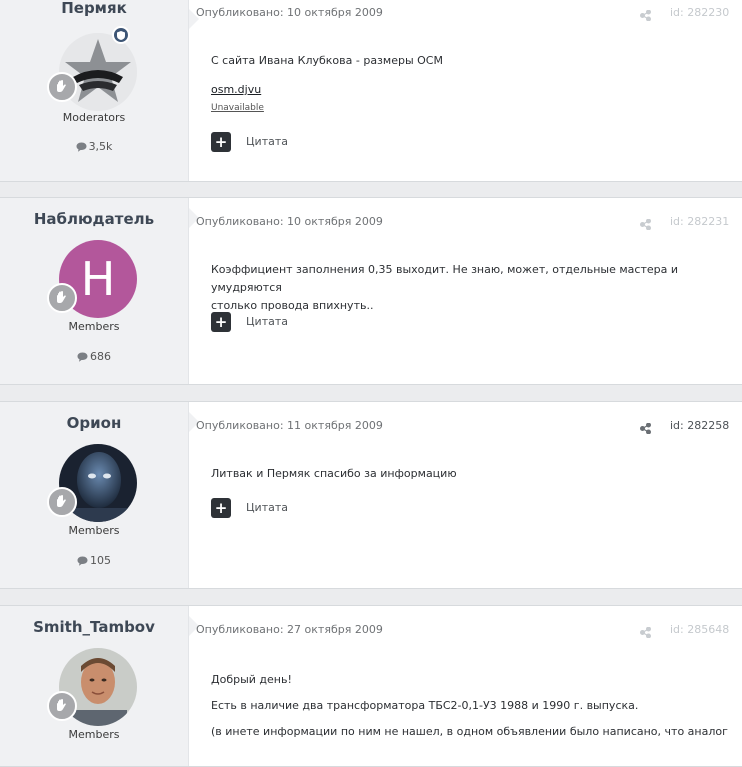 The image size is (742, 767). Describe the element at coordinates (99, 495) in the screenshot. I see `author-panel: Орион Members 105` at that location.